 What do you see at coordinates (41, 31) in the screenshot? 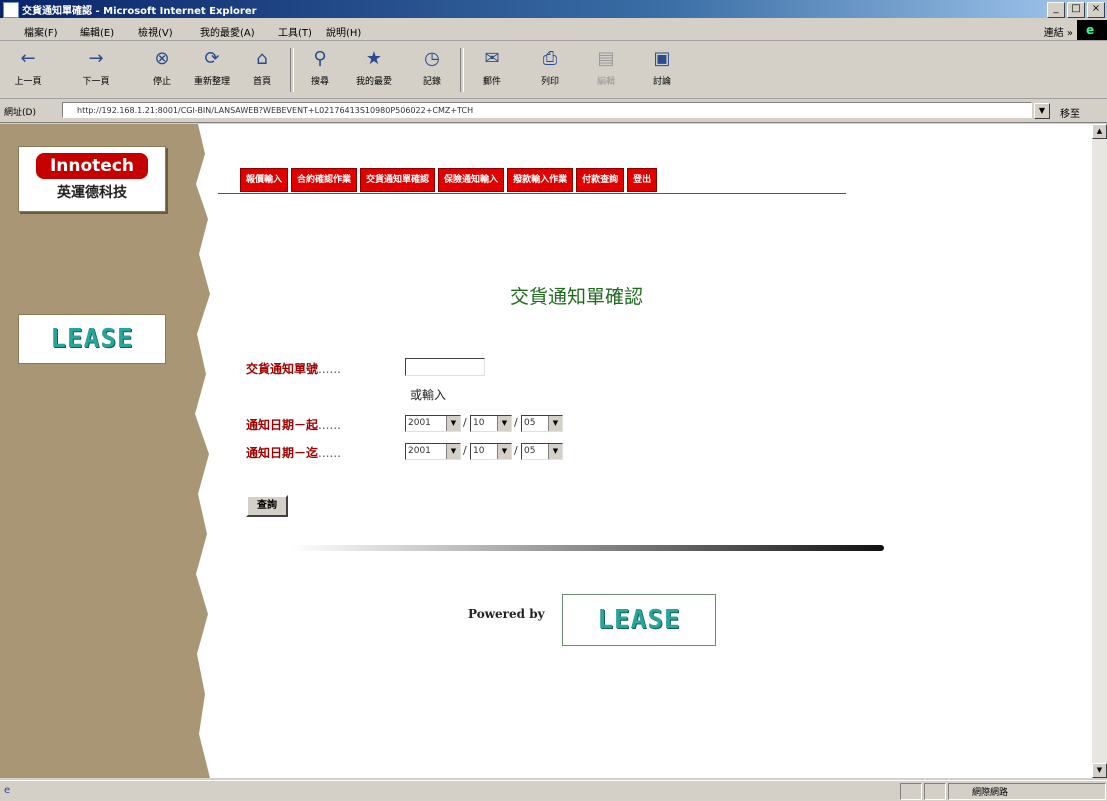
I see `menu-file: 檔案(F)` at bounding box center [41, 31].